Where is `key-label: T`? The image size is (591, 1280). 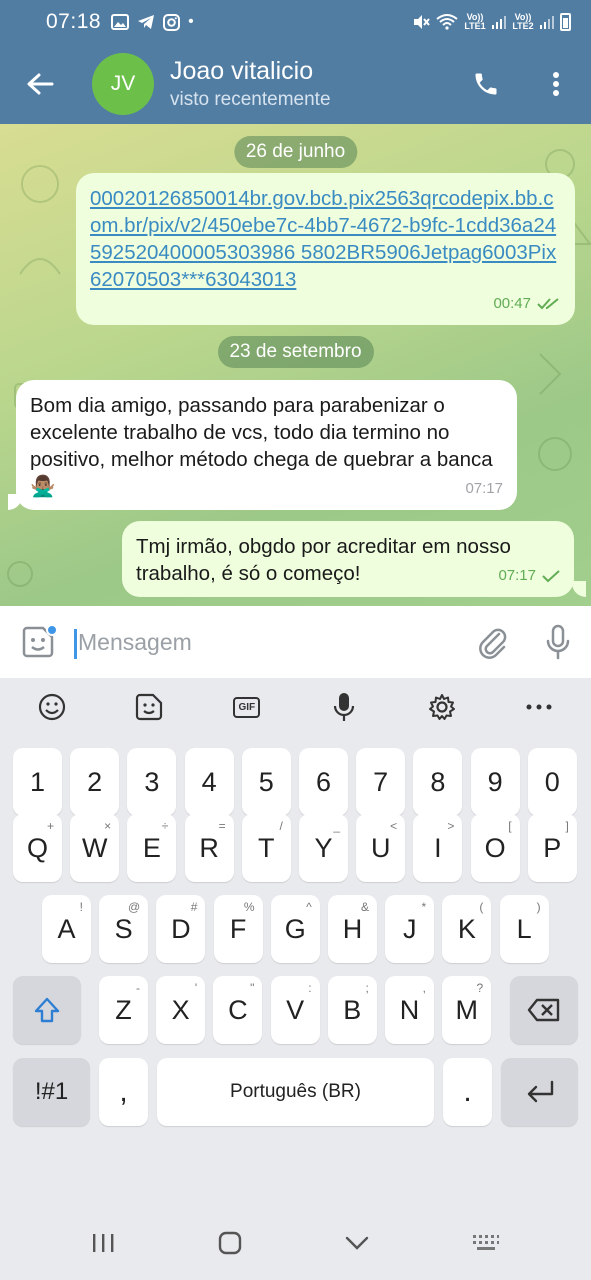
key-label: T is located at coordinates (266, 847).